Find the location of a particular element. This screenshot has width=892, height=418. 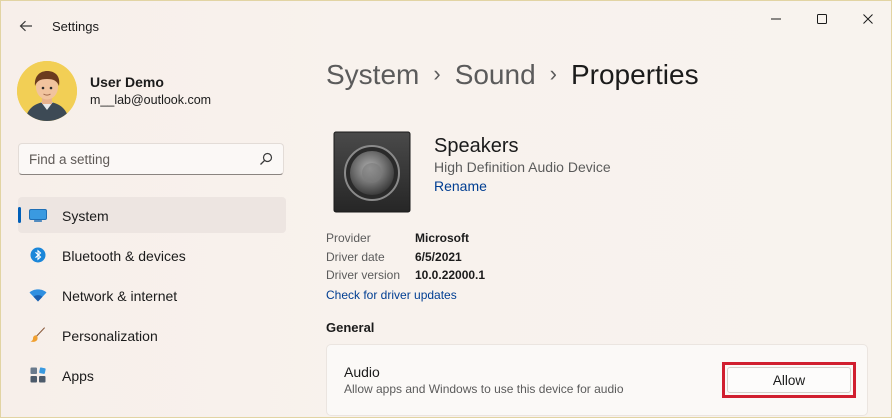

breadcrumb: System › Sound › Properties is located at coordinates (512, 75).